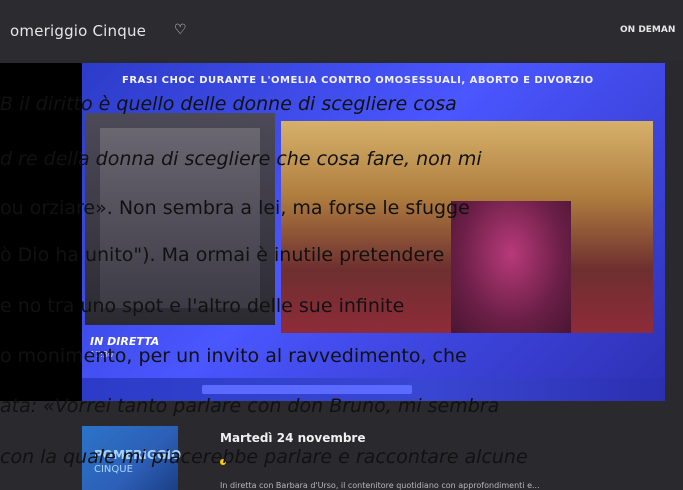 This screenshot has width=683, height=490. What do you see at coordinates (293, 438) in the screenshot?
I see `episode-date: Martedì 24 novembre` at bounding box center [293, 438].